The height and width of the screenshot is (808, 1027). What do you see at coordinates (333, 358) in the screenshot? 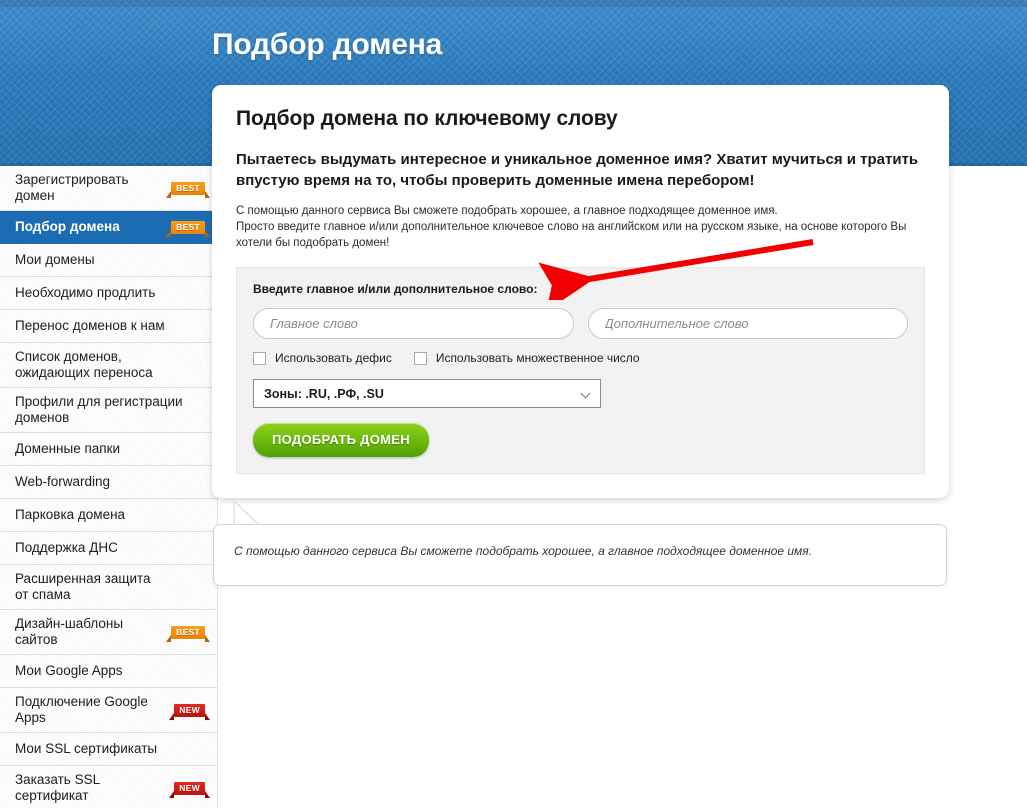
I see `use-hyphen-label: Использовать дефис` at bounding box center [333, 358].